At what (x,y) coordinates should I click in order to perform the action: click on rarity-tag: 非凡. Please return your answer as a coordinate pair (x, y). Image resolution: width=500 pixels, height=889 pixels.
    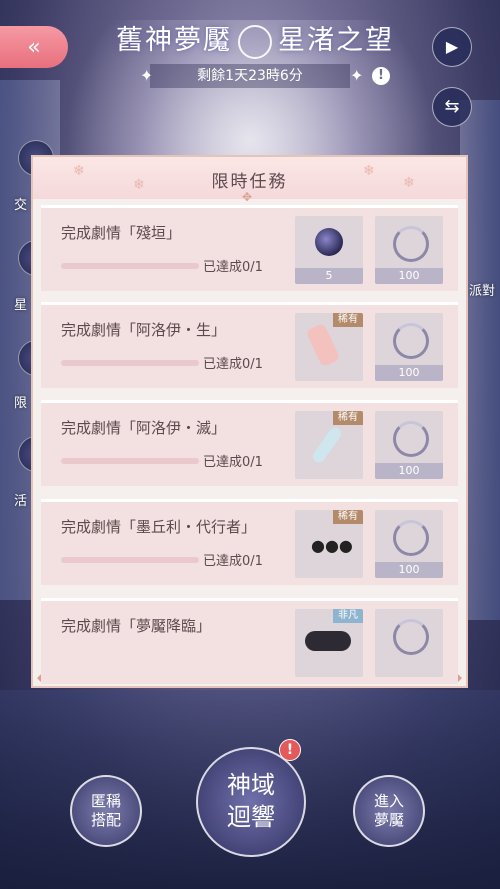
    Looking at the image, I should click on (348, 616).